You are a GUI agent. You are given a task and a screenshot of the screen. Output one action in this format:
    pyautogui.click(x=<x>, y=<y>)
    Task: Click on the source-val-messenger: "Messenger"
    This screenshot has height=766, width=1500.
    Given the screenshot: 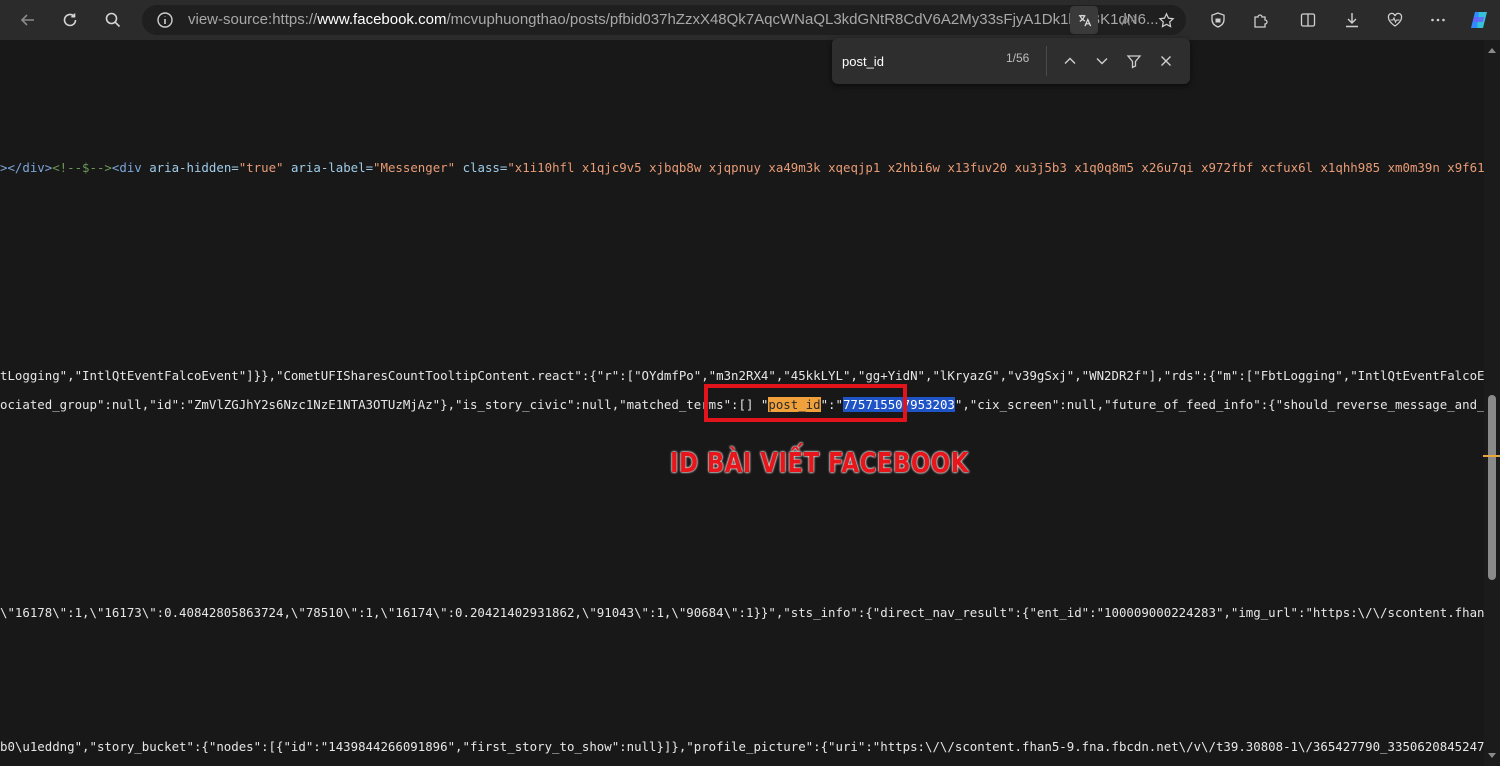 What is the action you would take?
    pyautogui.click(x=414, y=167)
    